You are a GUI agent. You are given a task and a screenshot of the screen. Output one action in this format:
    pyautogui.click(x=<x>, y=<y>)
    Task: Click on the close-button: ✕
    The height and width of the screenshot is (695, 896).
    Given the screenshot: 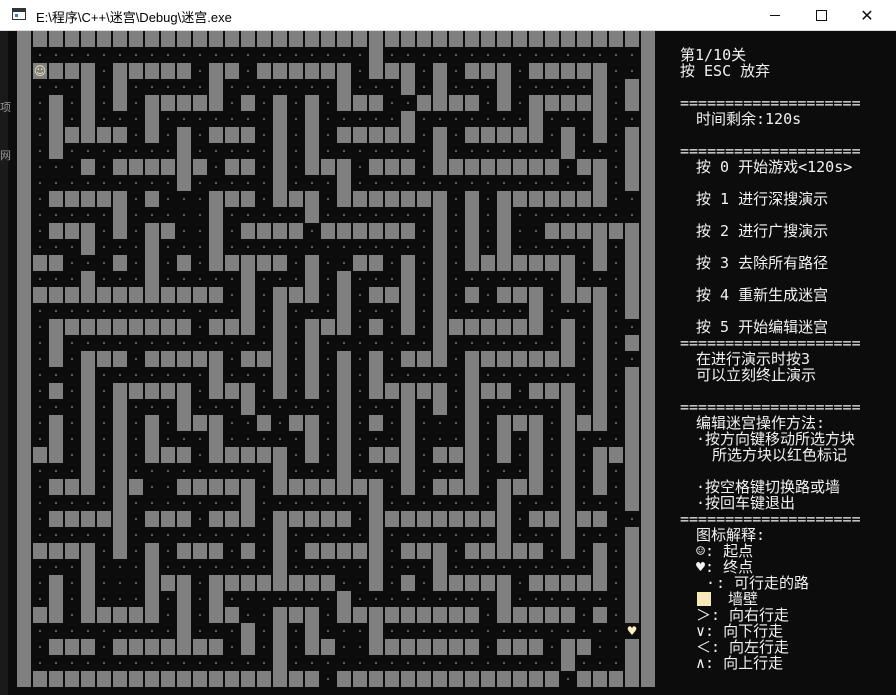 What is the action you would take?
    pyautogui.click(x=867, y=15)
    